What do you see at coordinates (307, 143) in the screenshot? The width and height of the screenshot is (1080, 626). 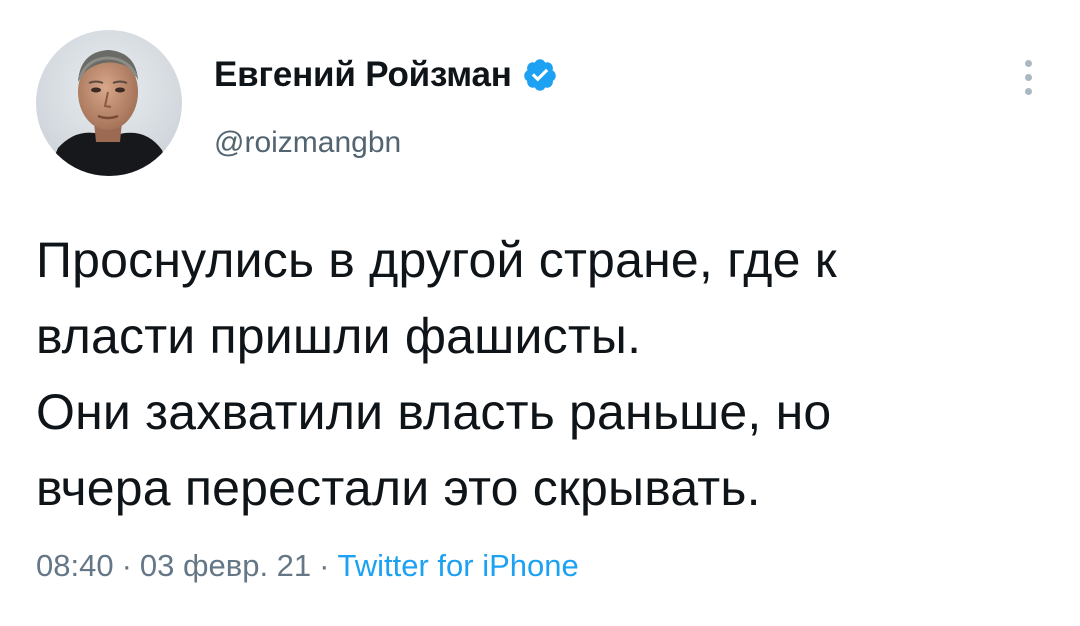 I see `author-handle: @roizmangbn` at bounding box center [307, 143].